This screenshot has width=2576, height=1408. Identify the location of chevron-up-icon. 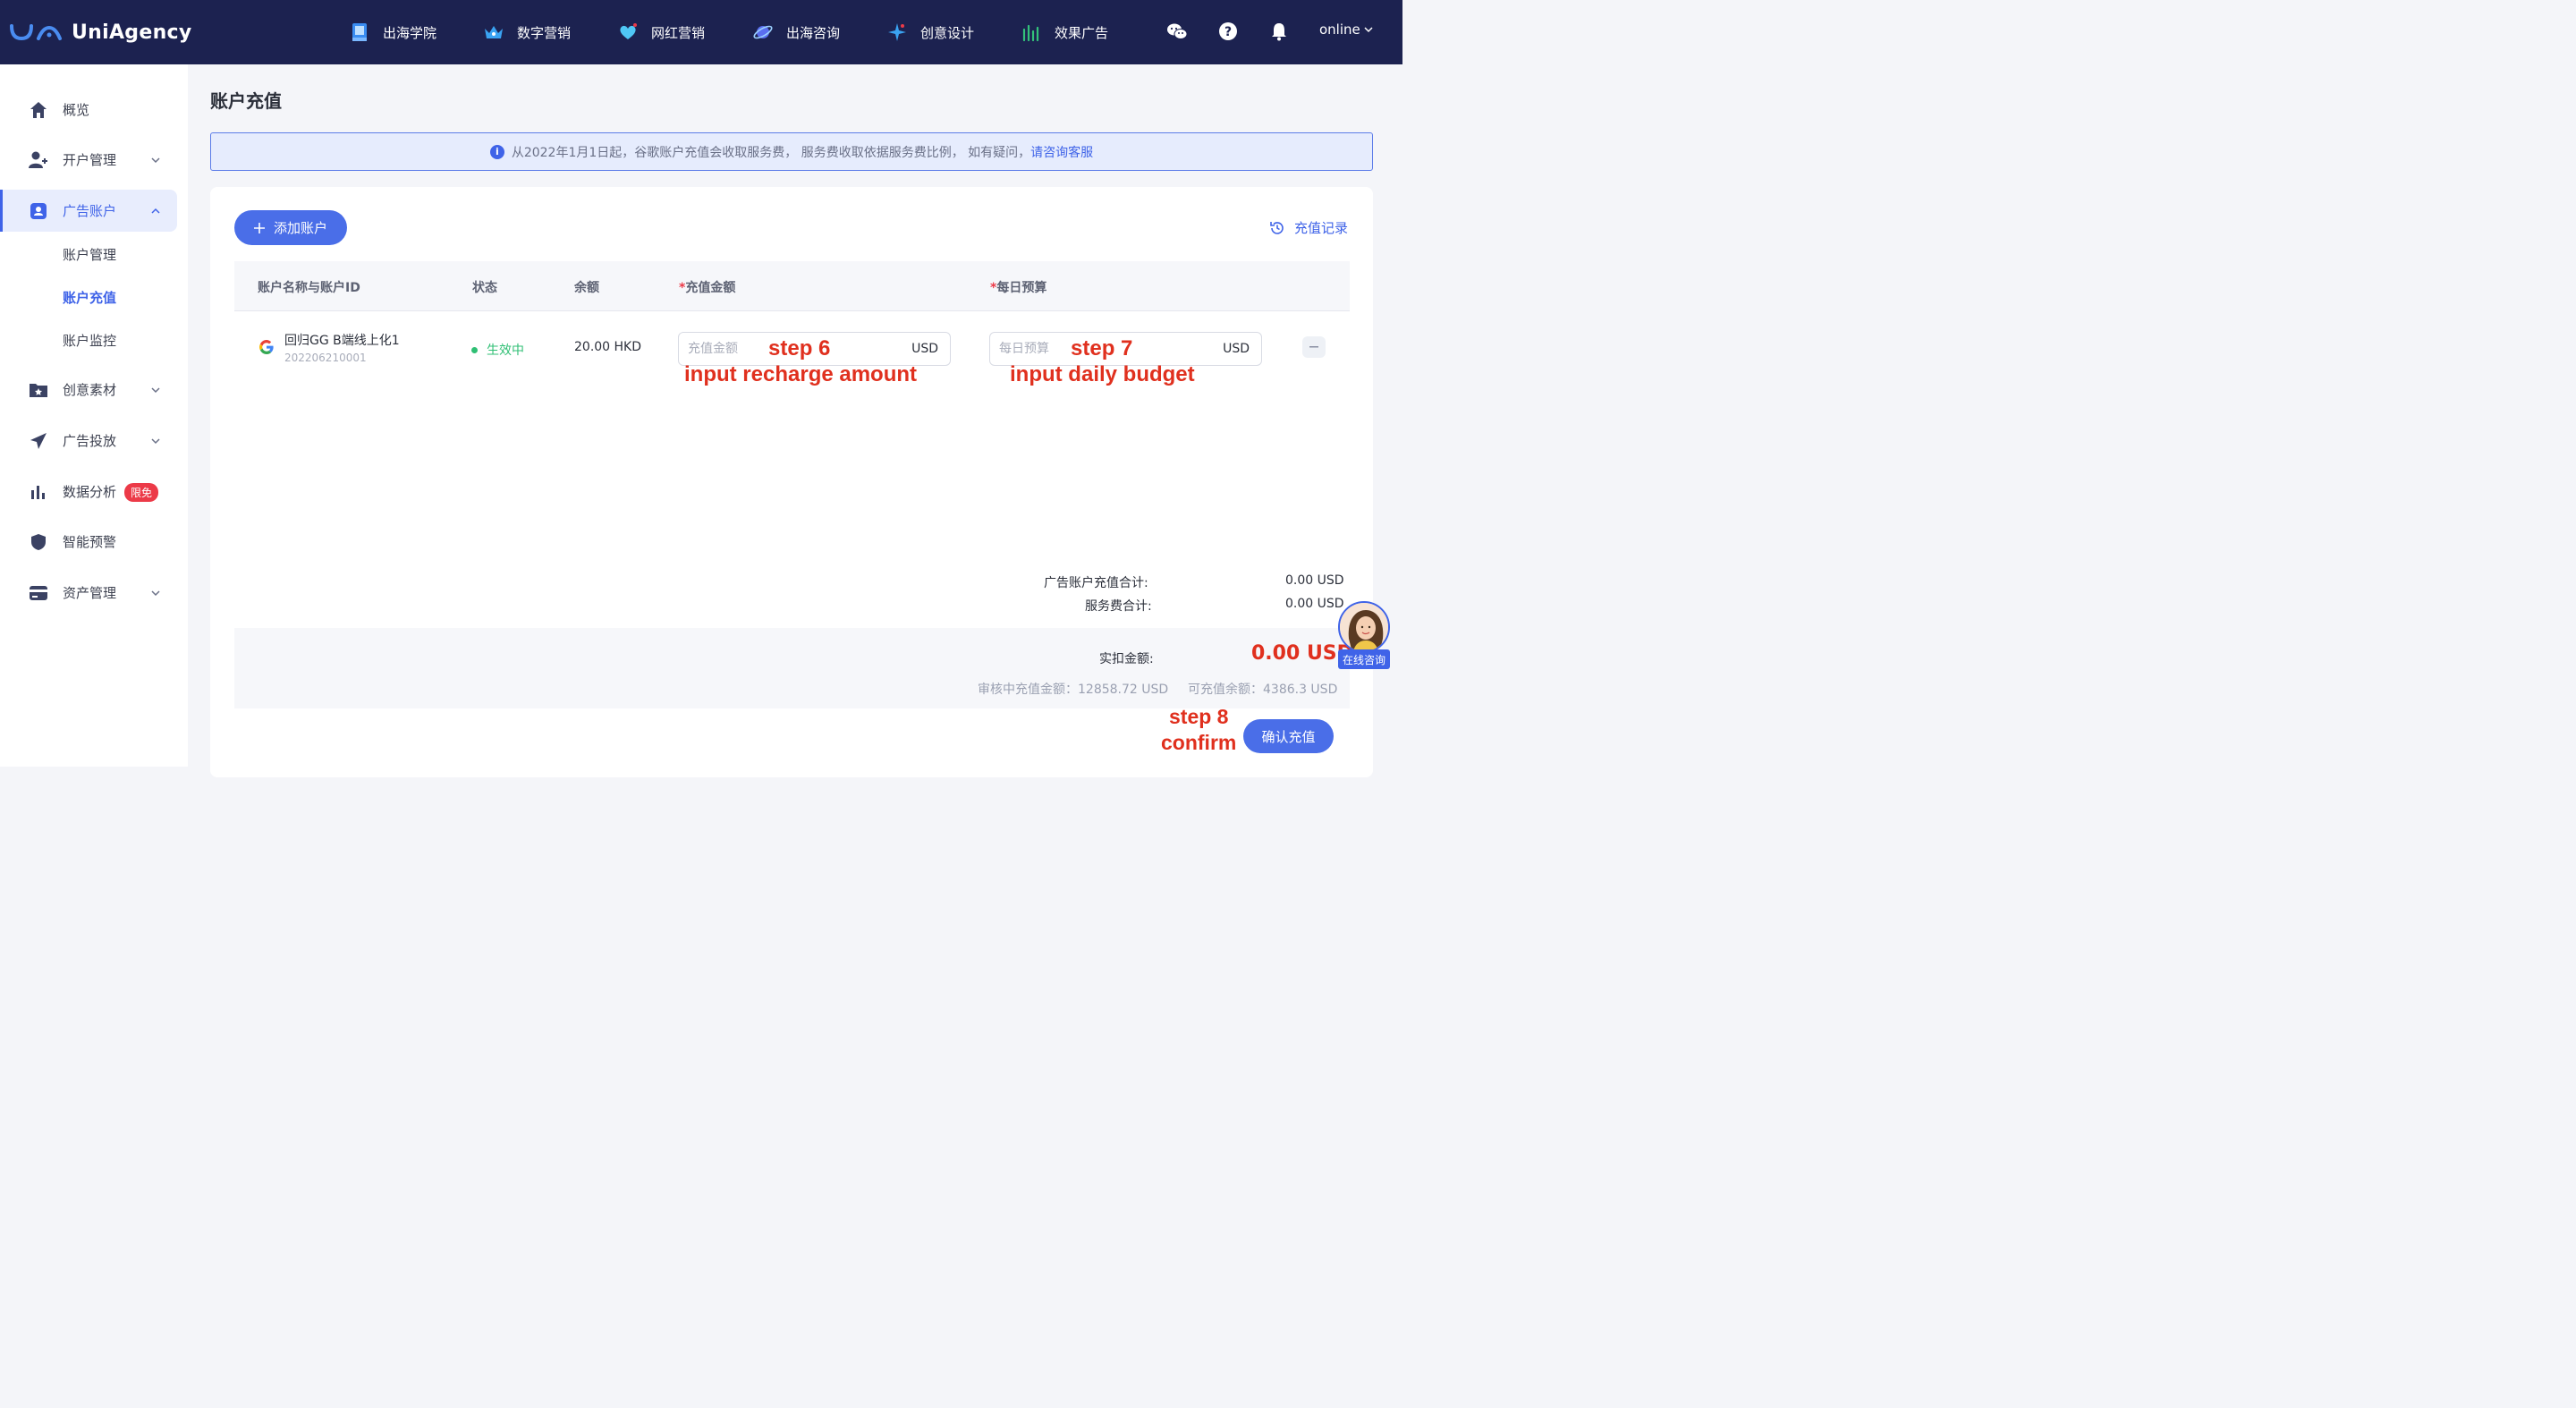
(155, 211).